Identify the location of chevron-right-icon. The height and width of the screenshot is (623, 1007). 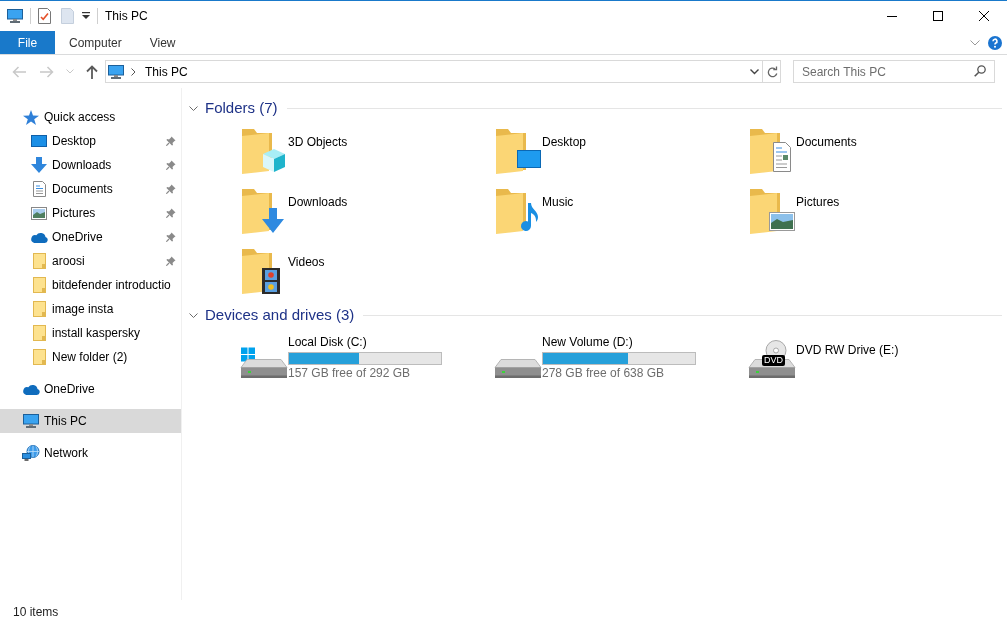
(133, 71).